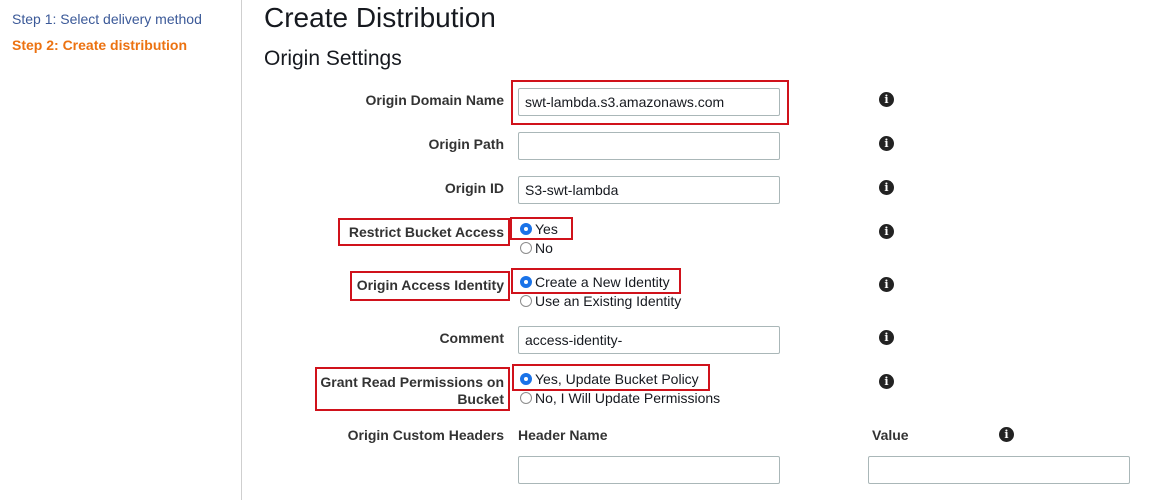 This screenshot has width=1150, height=500. Describe the element at coordinates (617, 379) in the screenshot. I see `radio-label: Yes, Update Bucket Policy` at that location.